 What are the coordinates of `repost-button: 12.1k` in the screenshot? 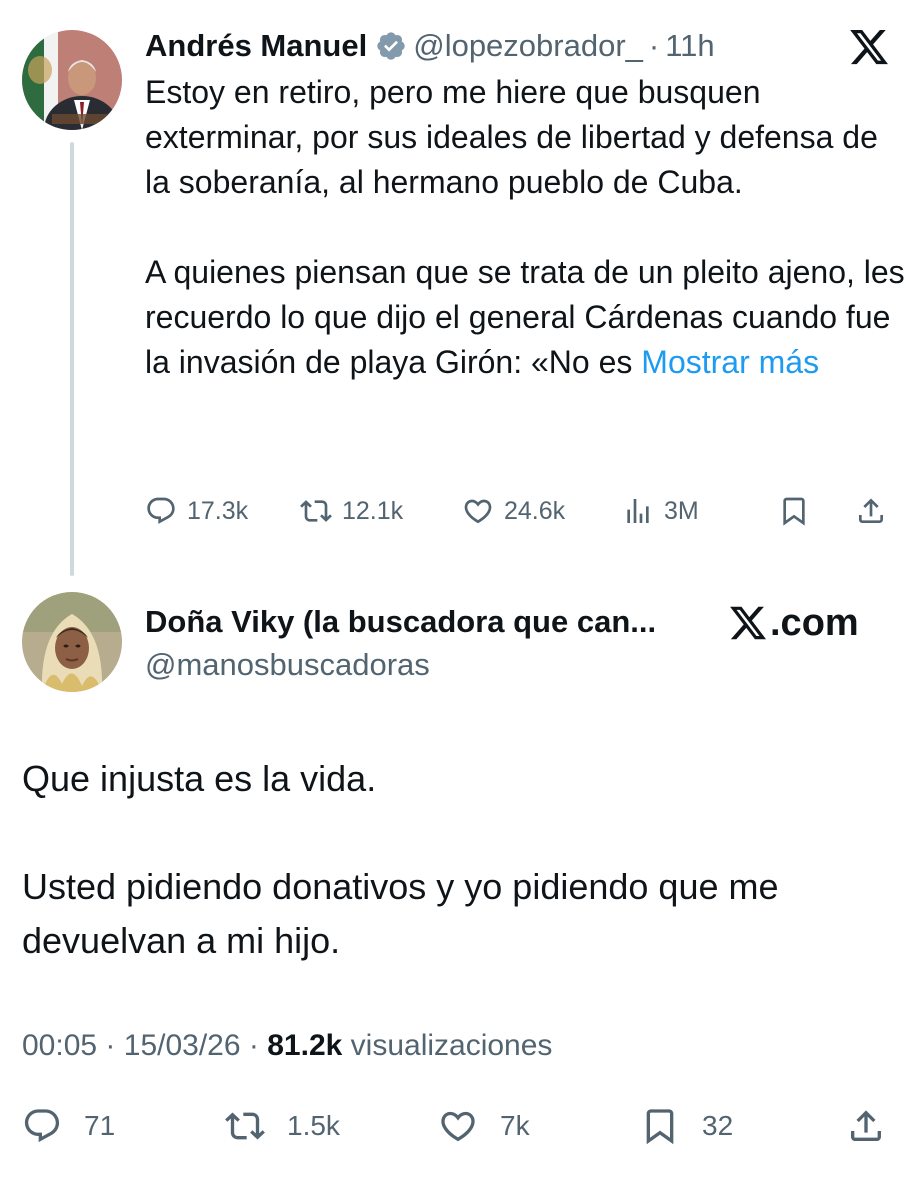 It's located at (351, 511).